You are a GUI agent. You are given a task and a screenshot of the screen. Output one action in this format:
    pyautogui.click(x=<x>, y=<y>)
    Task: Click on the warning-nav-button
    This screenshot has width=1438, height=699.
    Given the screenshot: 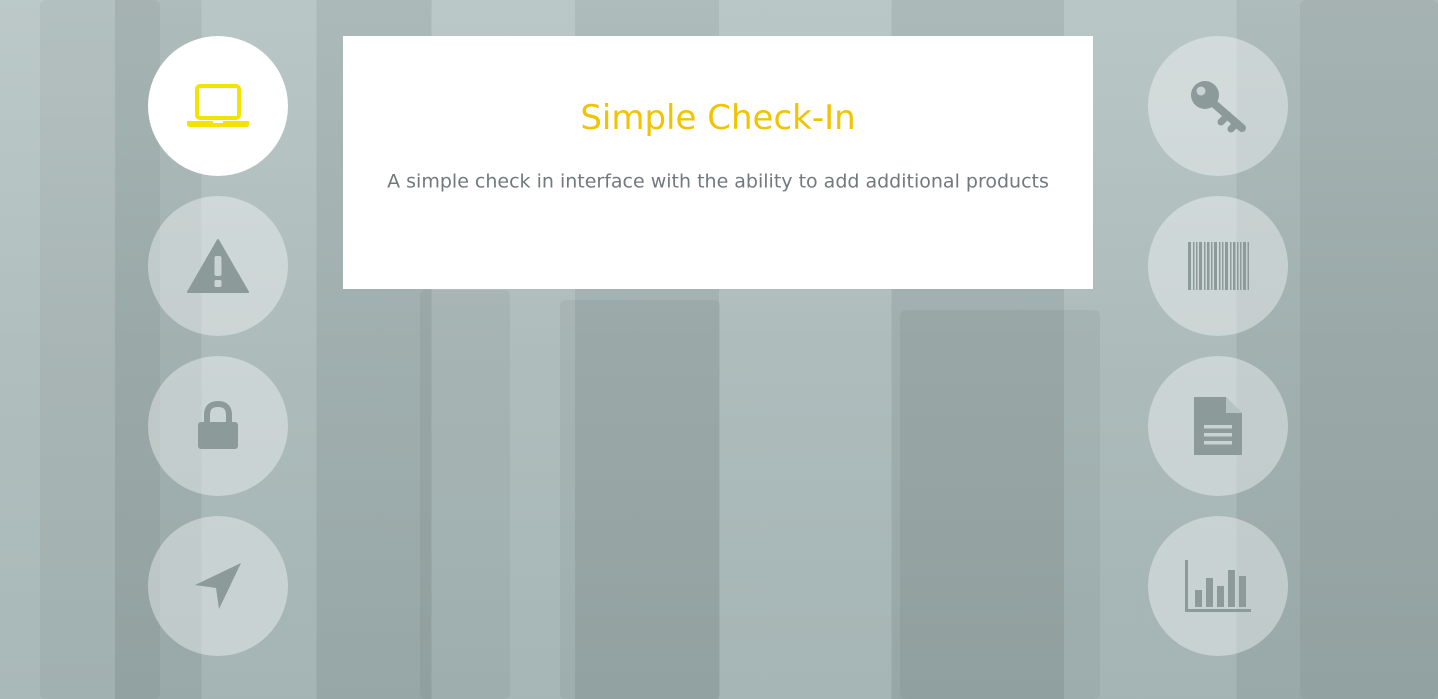 What is the action you would take?
    pyautogui.click(x=218, y=266)
    